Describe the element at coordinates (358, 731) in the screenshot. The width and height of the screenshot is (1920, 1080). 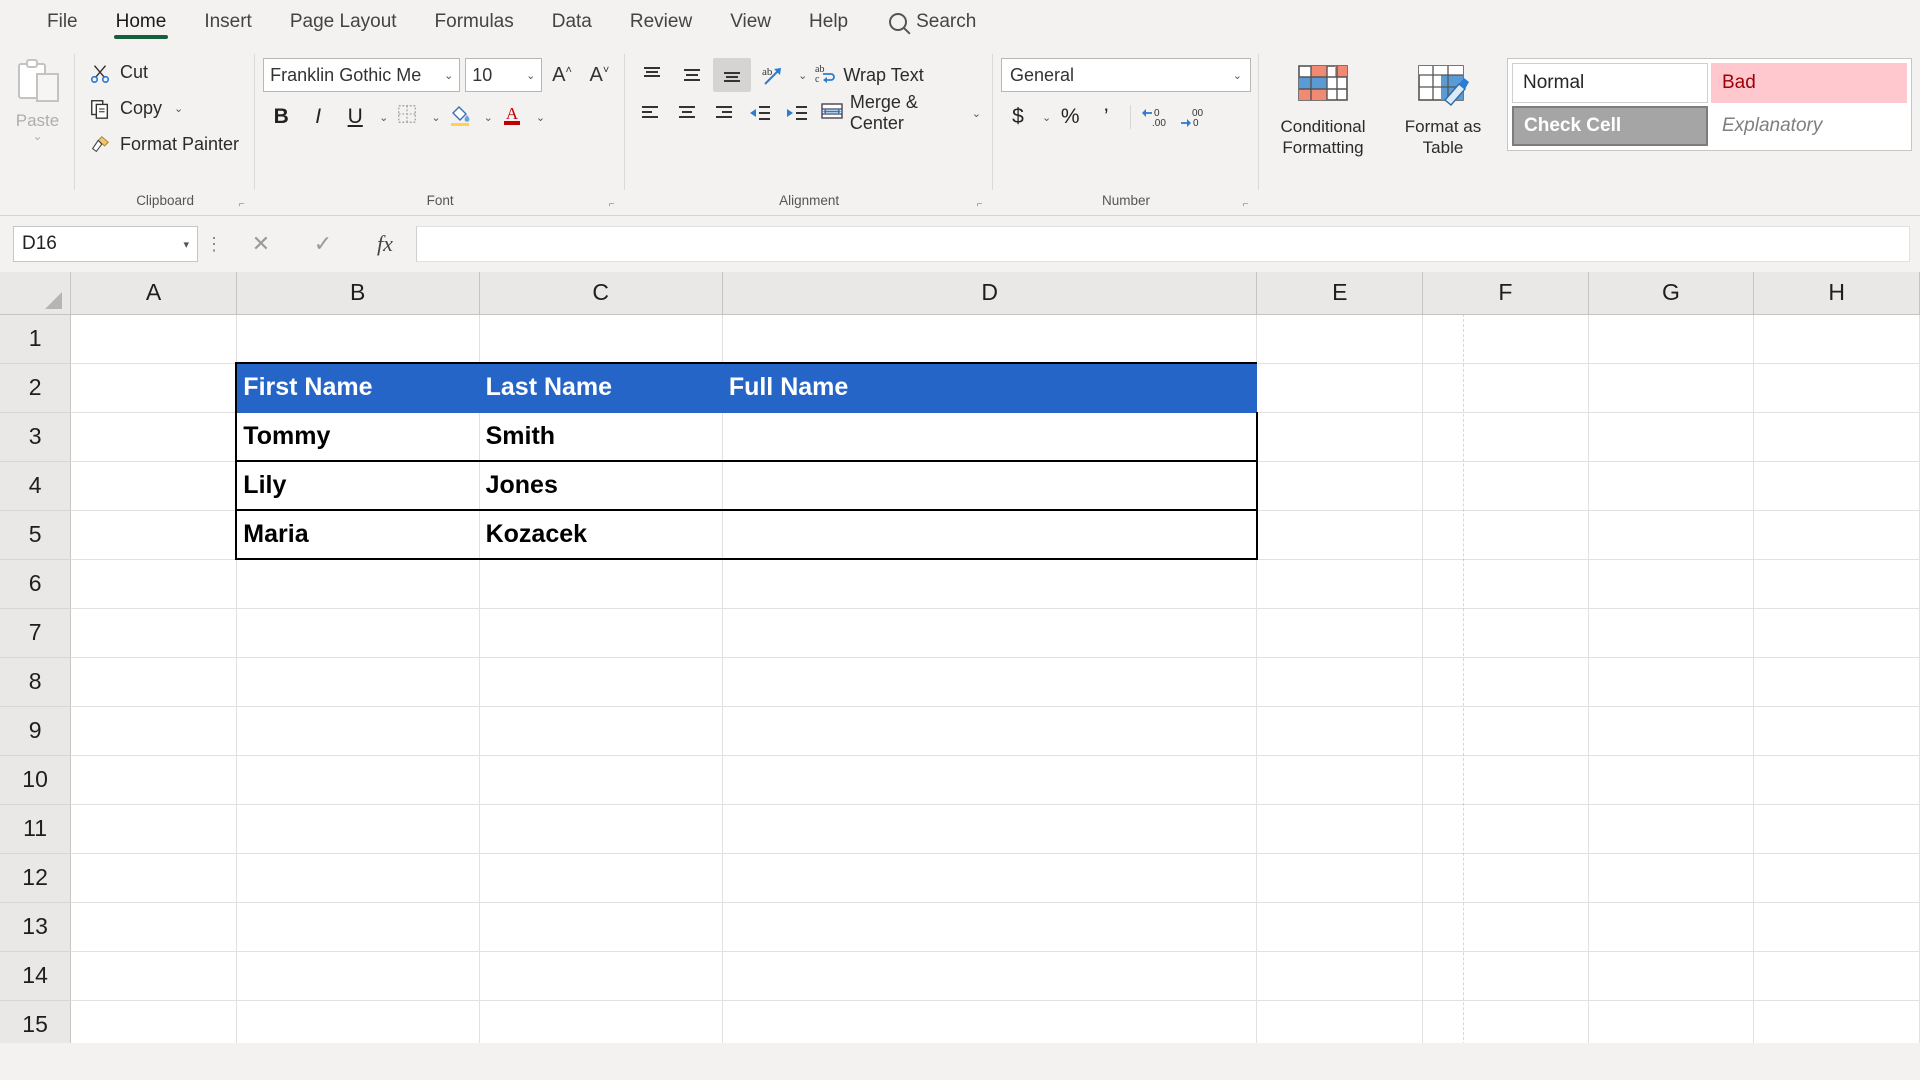
I see `cell-b9` at that location.